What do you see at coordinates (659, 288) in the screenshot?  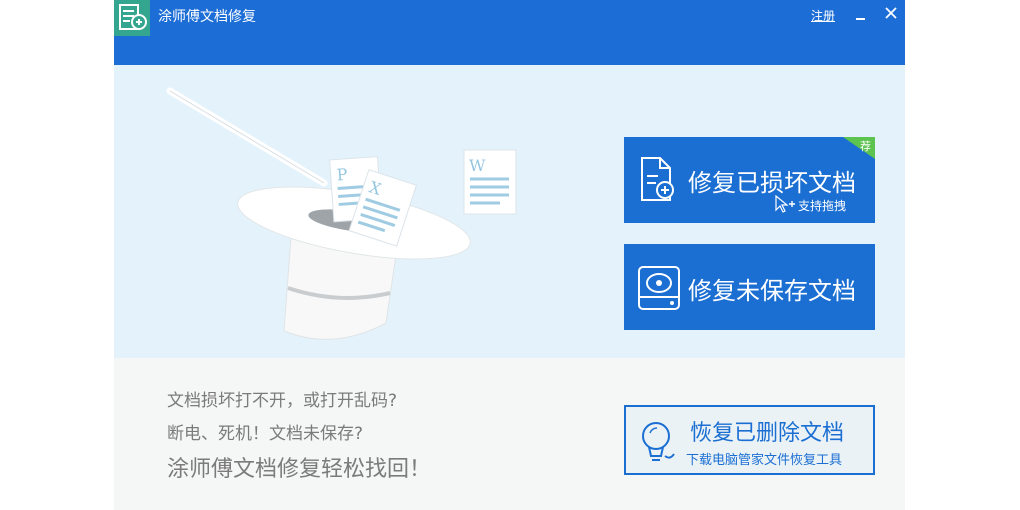 I see `disk-drive-icon` at bounding box center [659, 288].